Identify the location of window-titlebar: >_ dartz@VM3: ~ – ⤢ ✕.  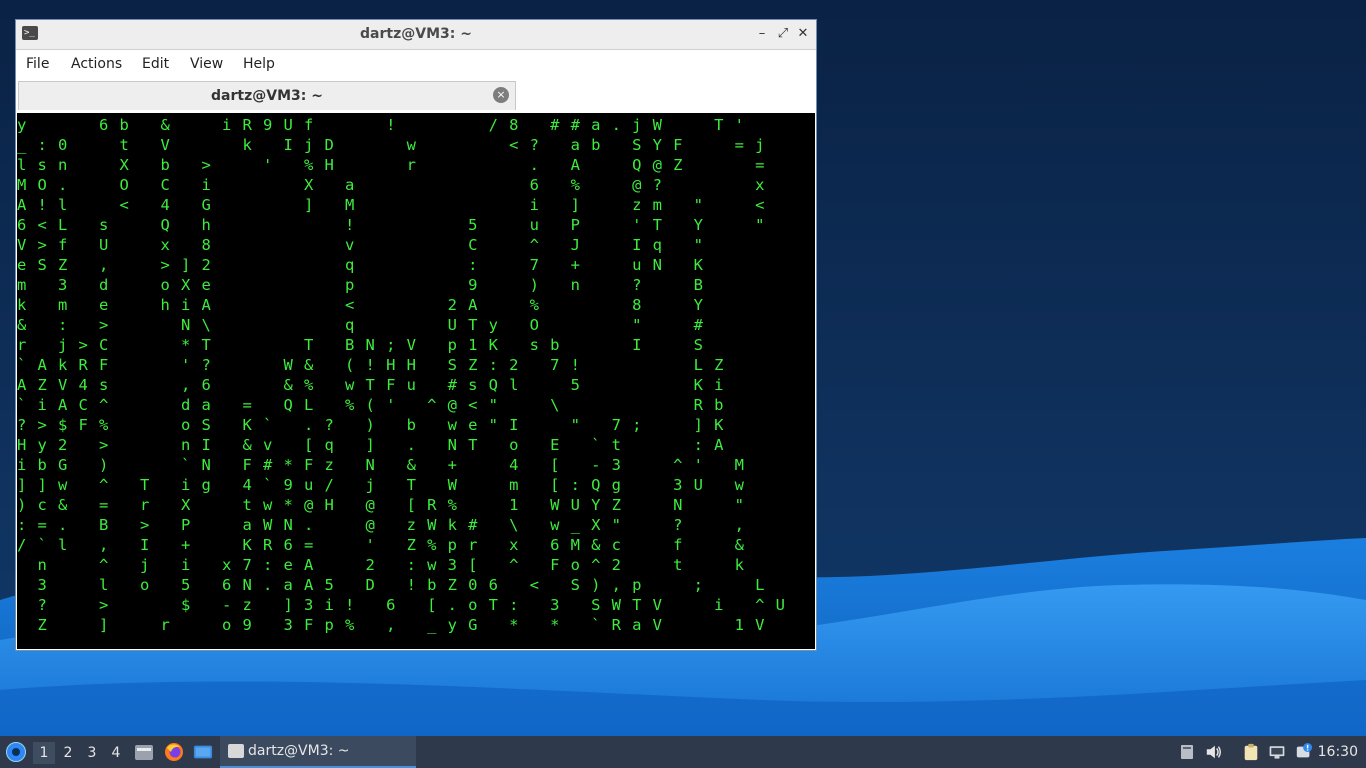
(416, 35).